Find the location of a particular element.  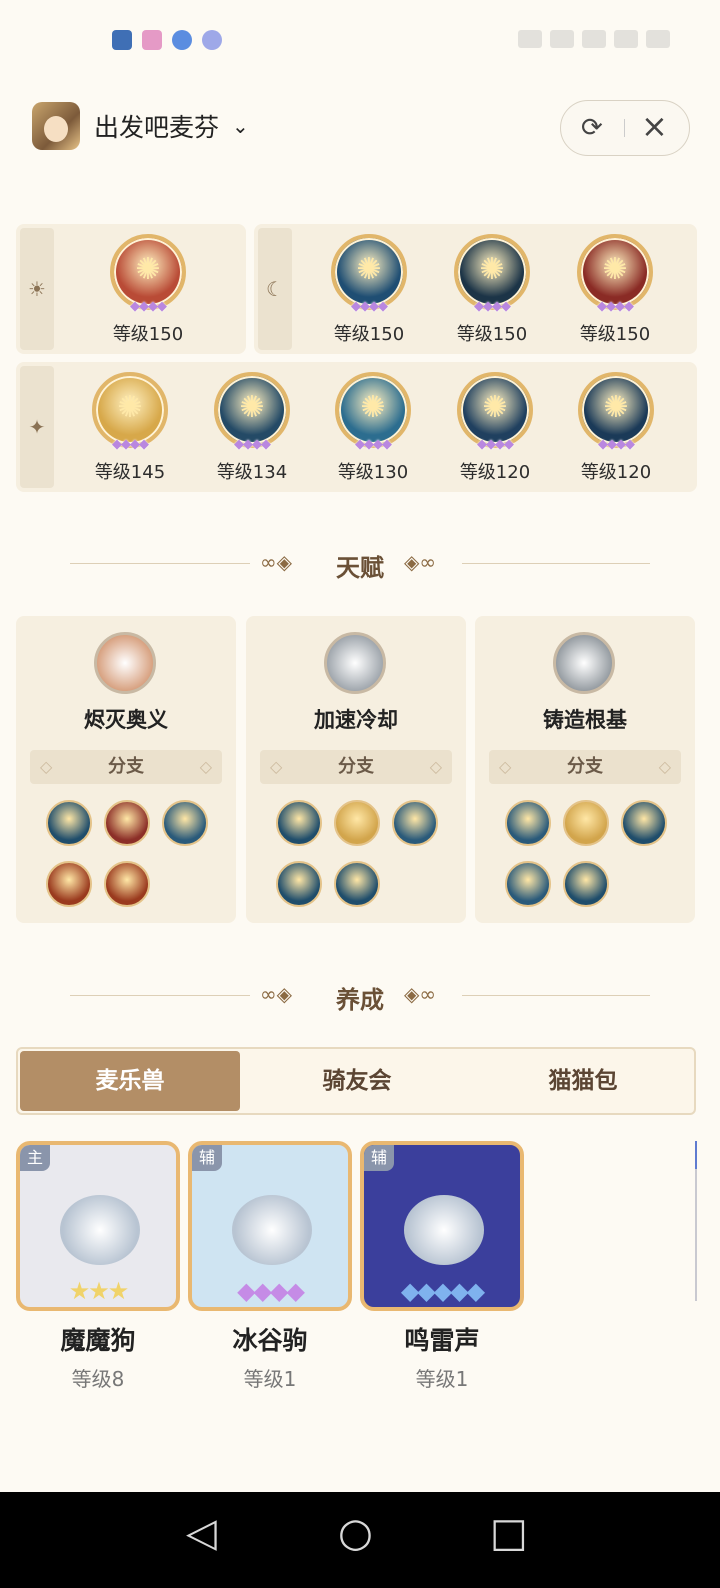

pet-item: 辅 ◆◆◆◆◆ 鸣雷声等级1 is located at coordinates (442, 1266).